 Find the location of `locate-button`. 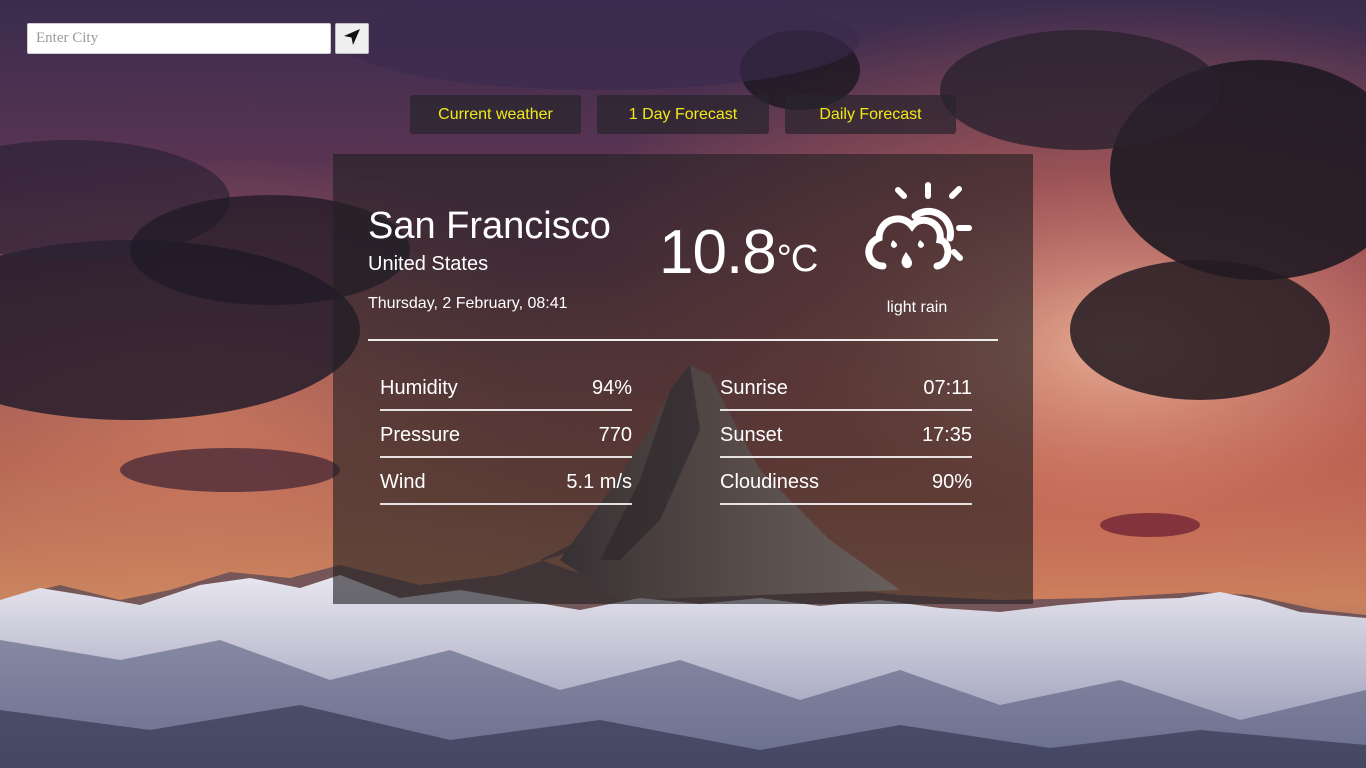

locate-button is located at coordinates (352, 38).